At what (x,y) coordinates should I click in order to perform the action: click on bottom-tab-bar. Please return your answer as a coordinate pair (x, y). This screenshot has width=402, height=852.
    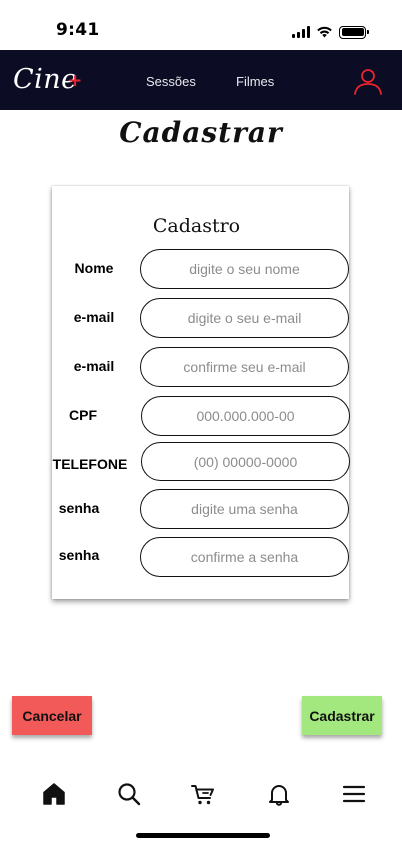
    Looking at the image, I should click on (201, 794).